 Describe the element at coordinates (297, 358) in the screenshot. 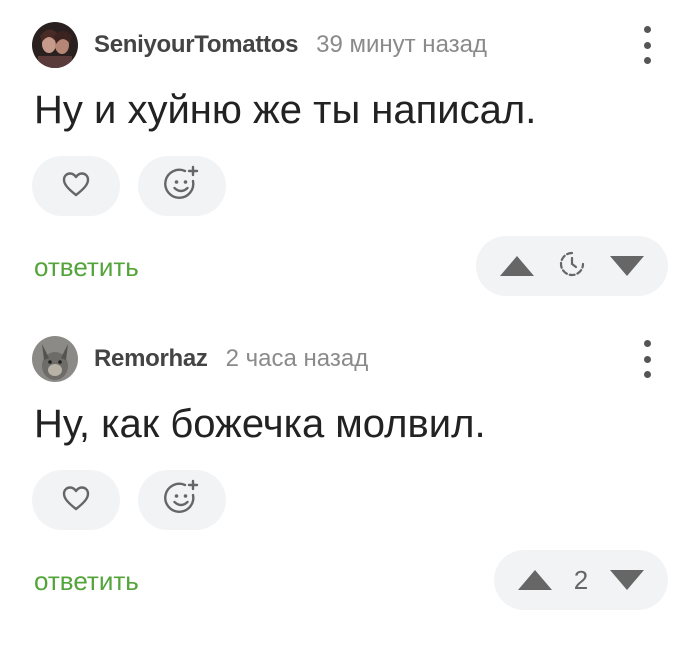

I see `timestamp: 2 часа назад` at that location.